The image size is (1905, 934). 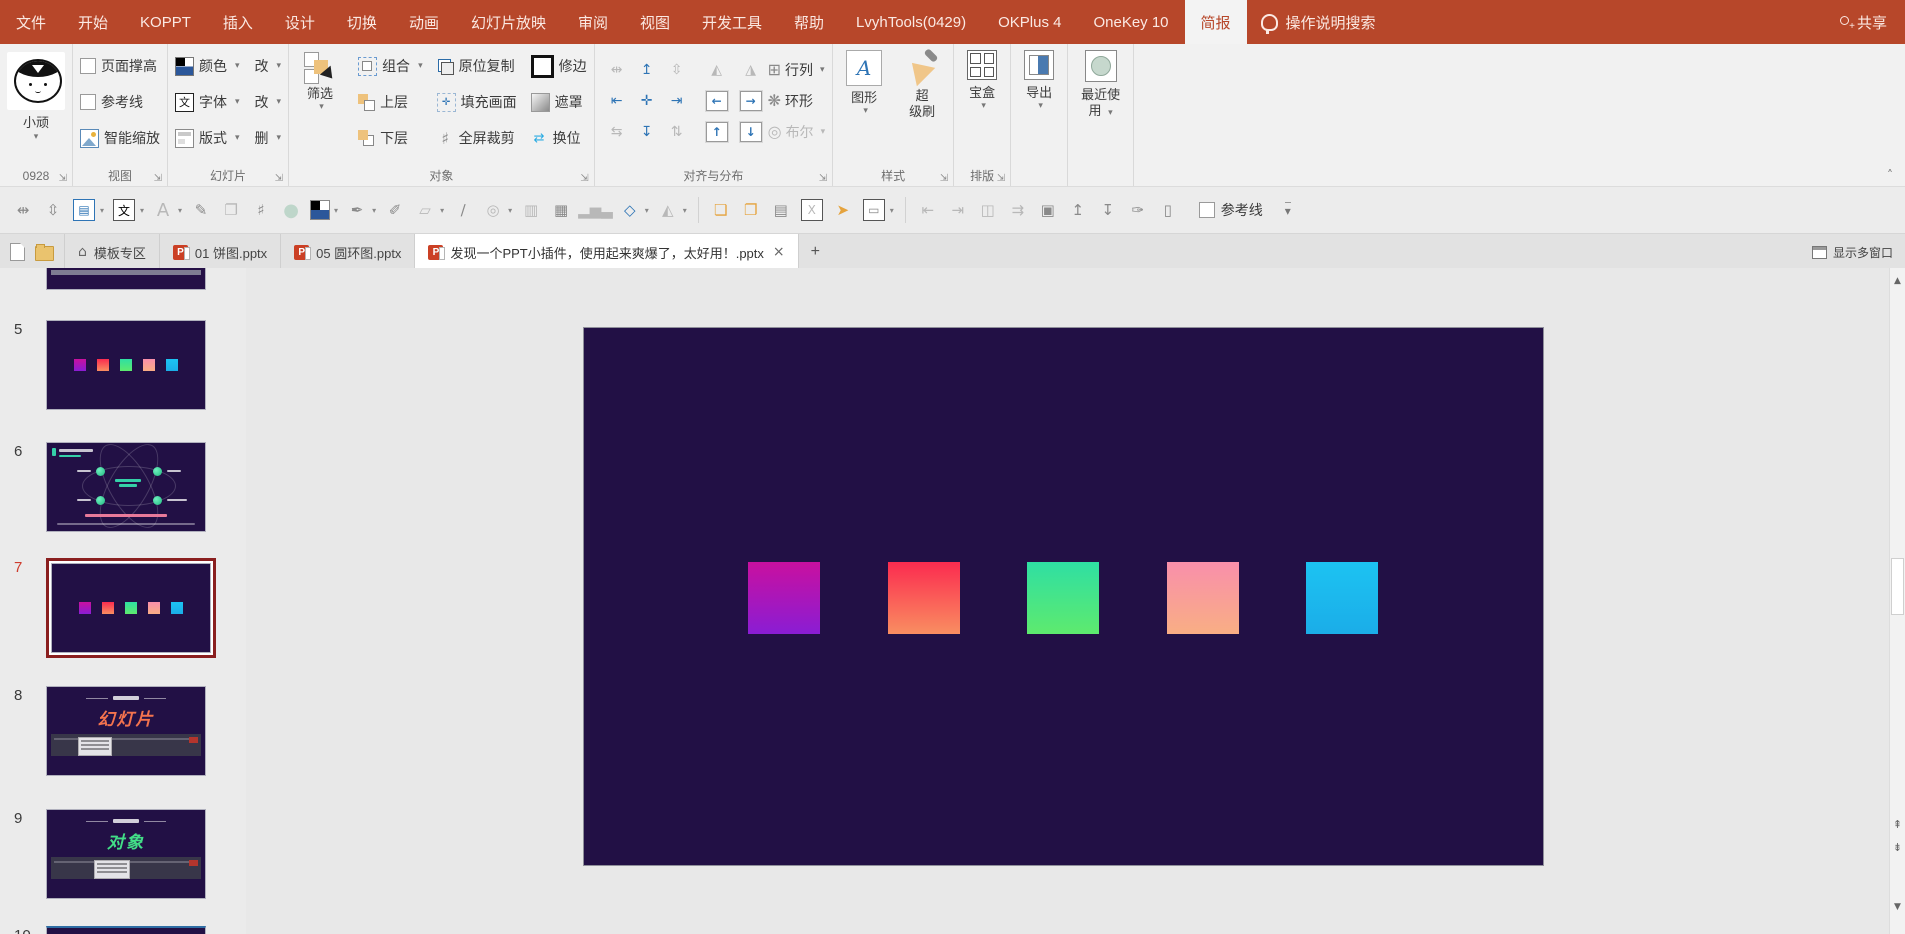 I want to click on ring-layout-button: ❋ 环形, so click(x=797, y=101).